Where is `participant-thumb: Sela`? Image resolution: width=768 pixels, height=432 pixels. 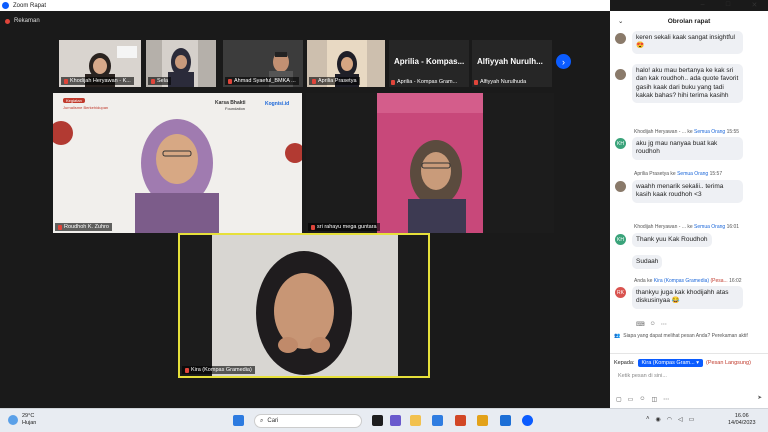
participant-thumb: Sela is located at coordinates (181, 63).